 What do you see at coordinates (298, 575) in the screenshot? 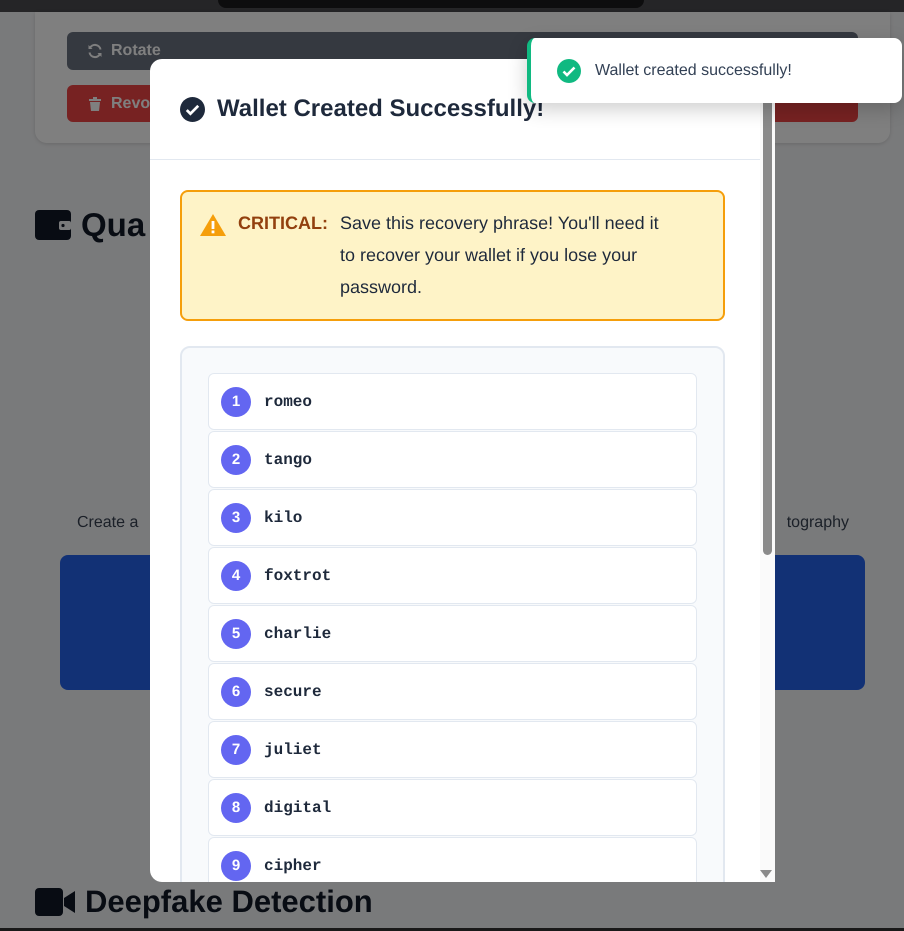
I see `word-text: foxtrot` at bounding box center [298, 575].